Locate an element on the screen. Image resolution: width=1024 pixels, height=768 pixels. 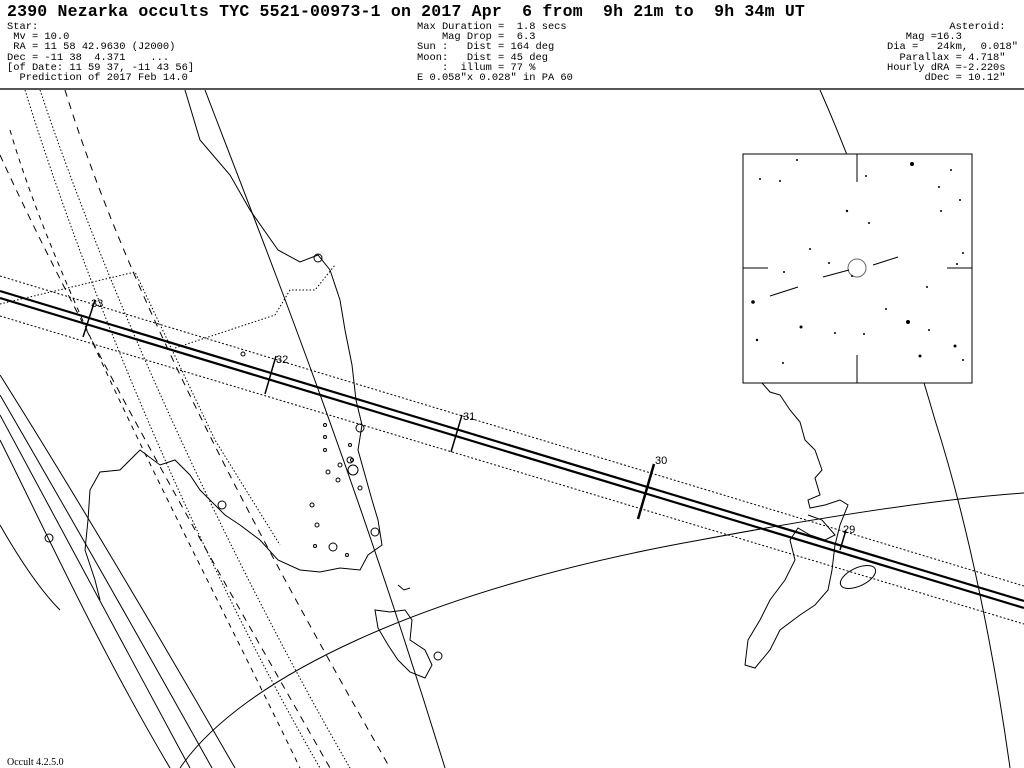
star-field-inset is located at coordinates (857, 268).